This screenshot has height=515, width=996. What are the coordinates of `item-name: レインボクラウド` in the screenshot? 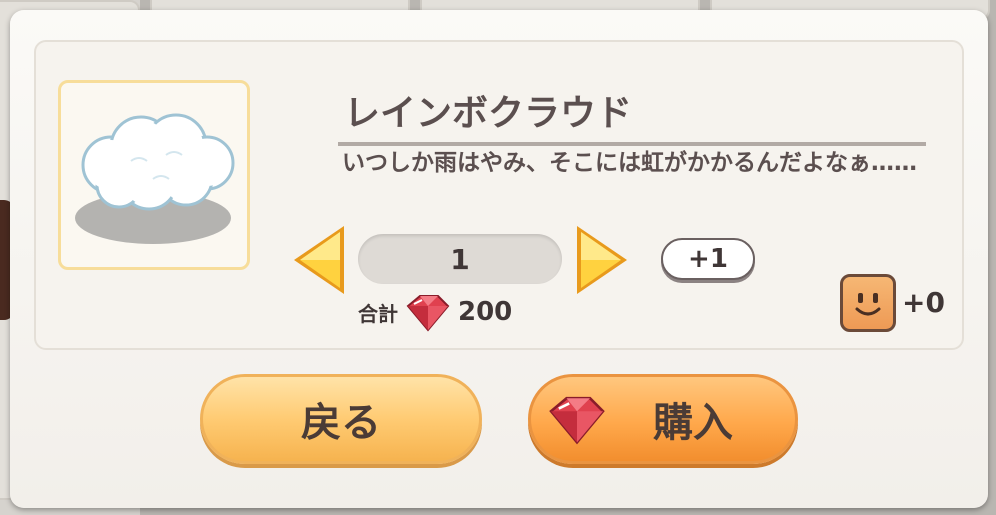 It's located at (632, 115).